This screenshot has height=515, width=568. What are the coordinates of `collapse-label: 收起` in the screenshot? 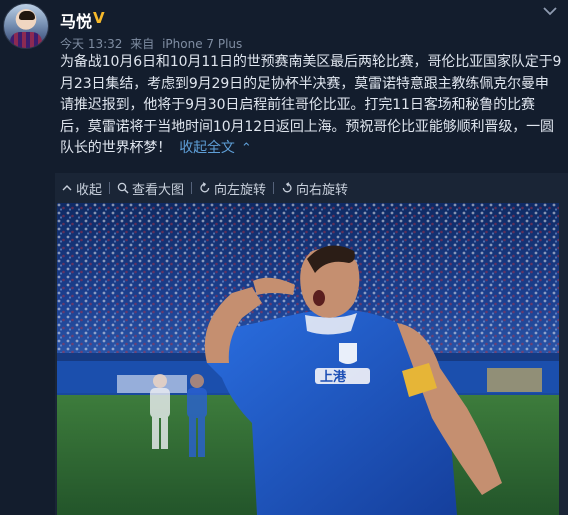 It's located at (89, 190).